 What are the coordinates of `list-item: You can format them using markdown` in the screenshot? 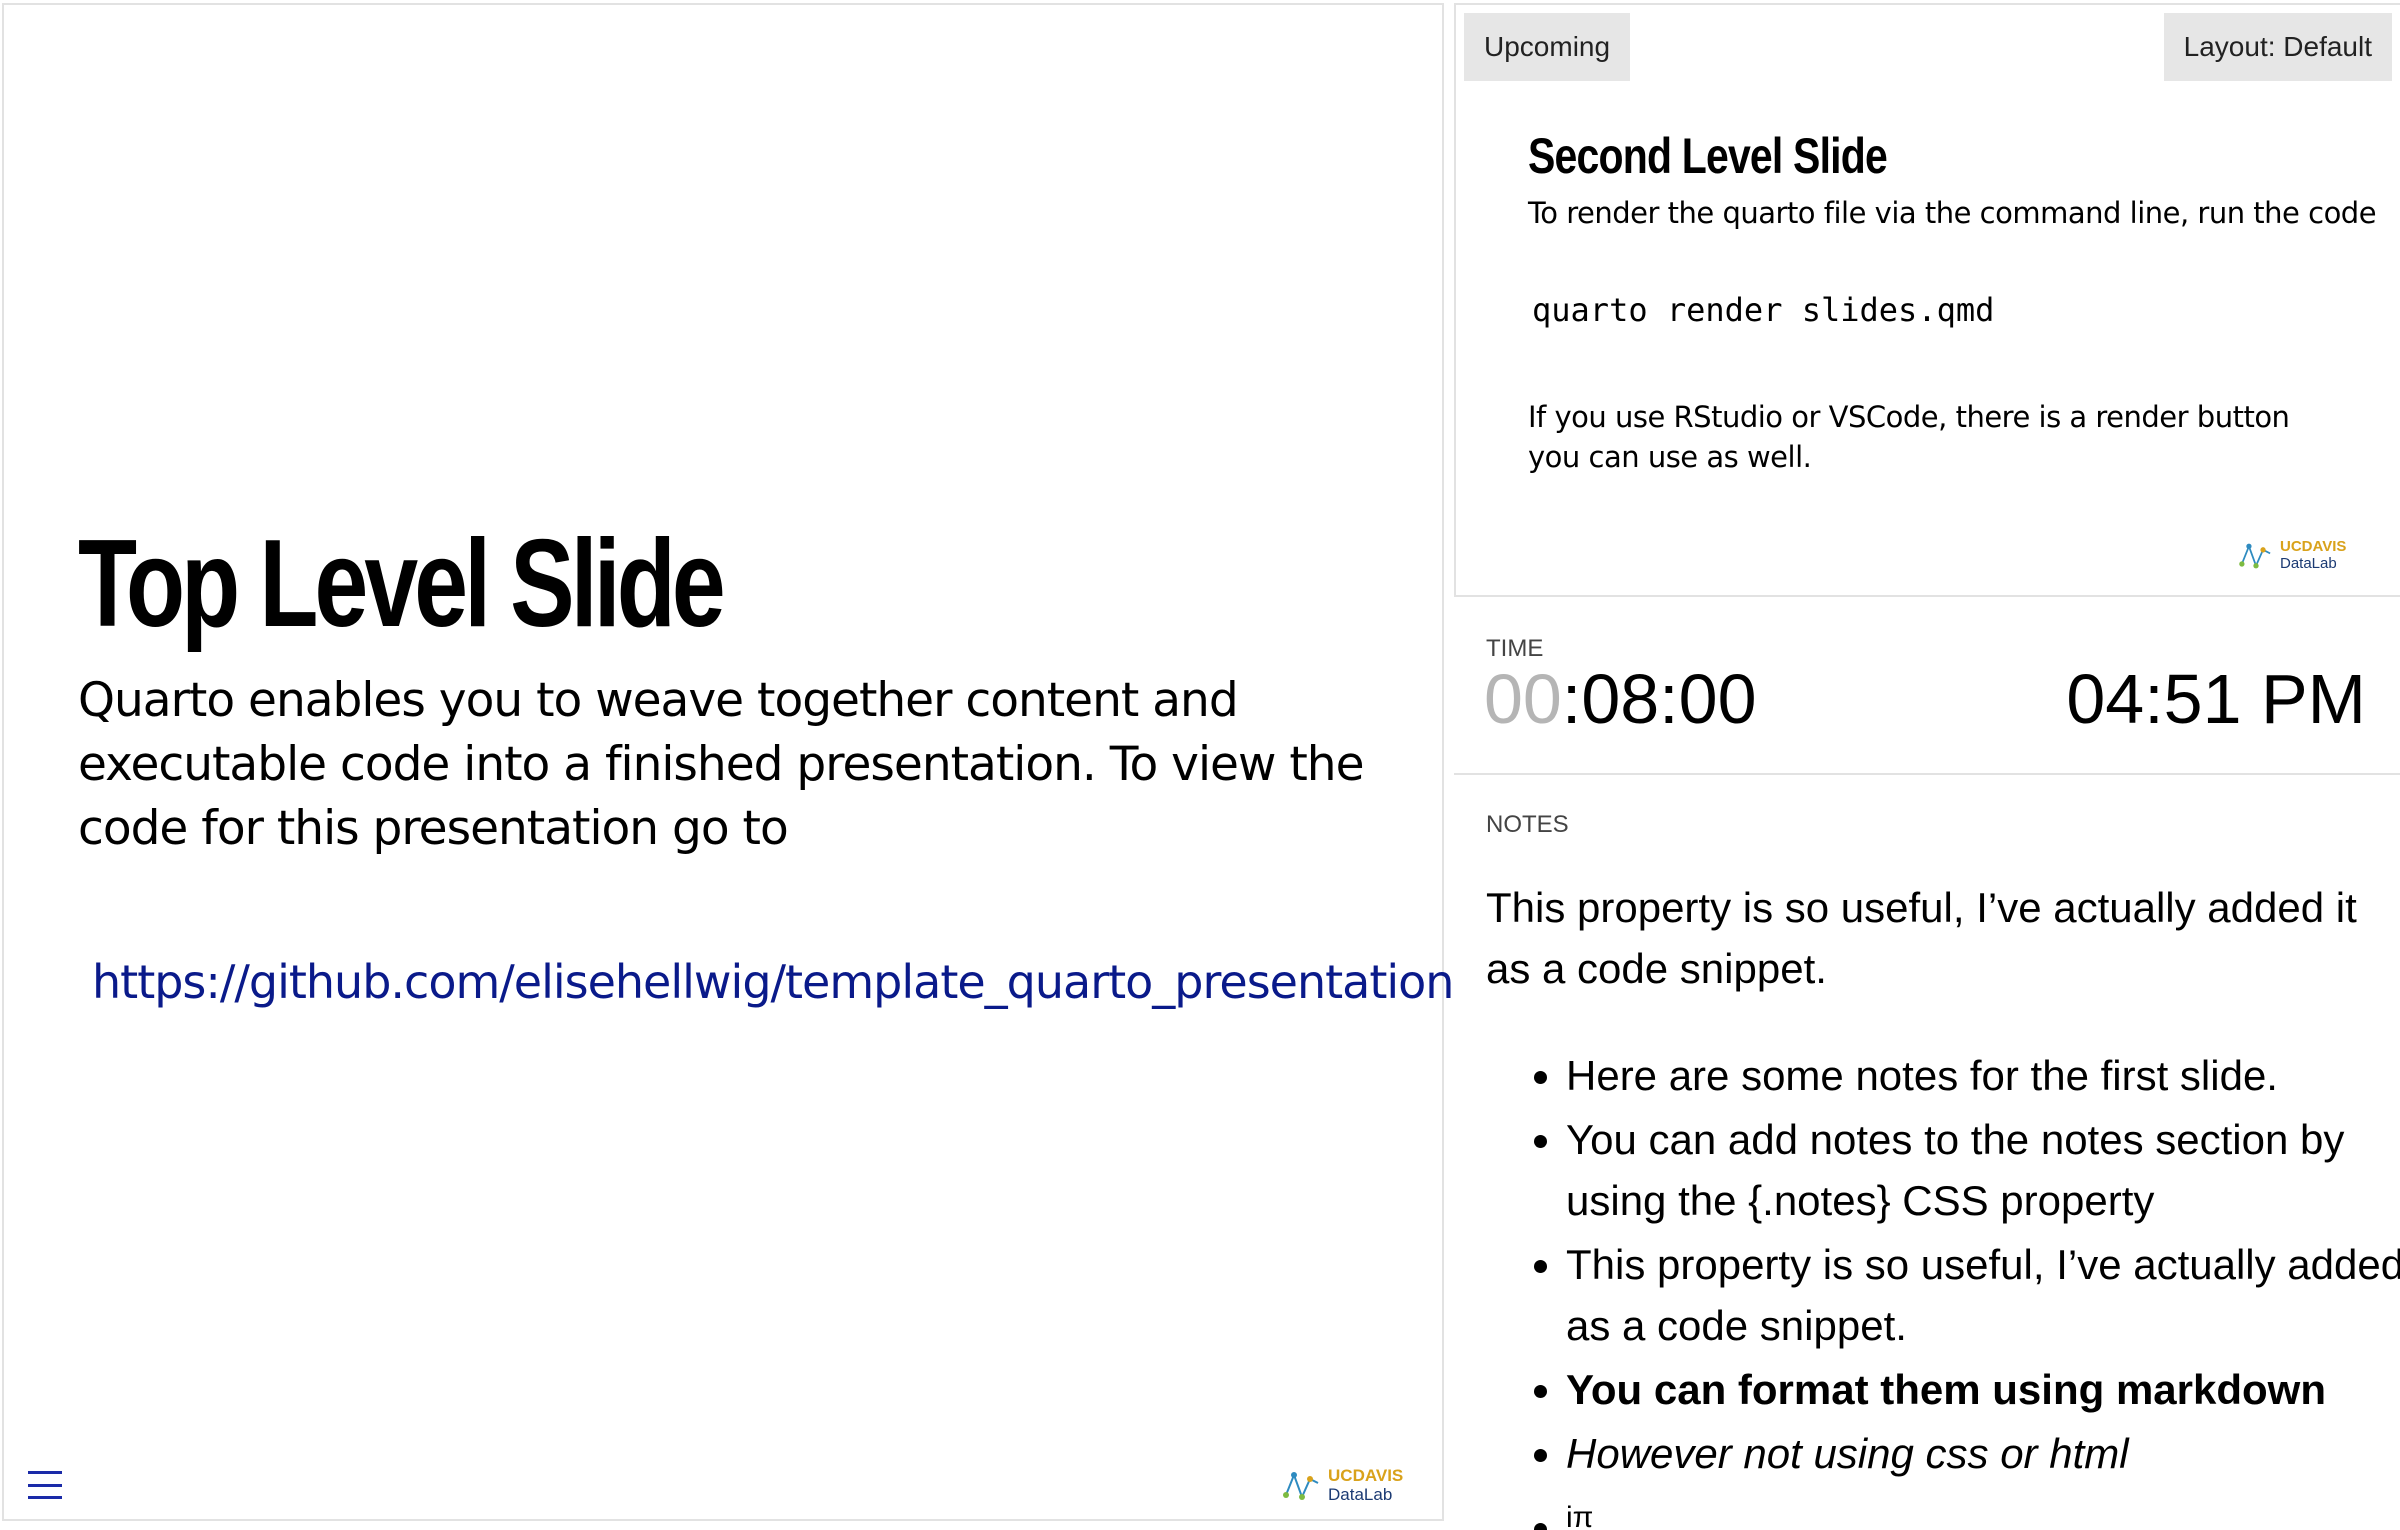 It's located at (1983, 1389).